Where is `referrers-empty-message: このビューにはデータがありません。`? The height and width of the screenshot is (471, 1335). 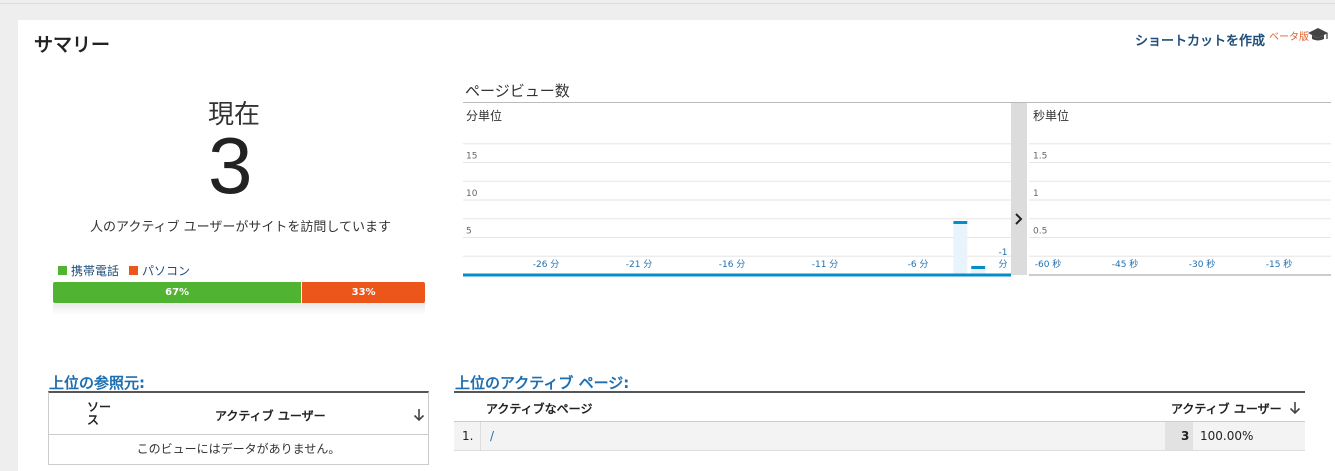 referrers-empty-message: このビューにはデータがありません。 is located at coordinates (238, 449).